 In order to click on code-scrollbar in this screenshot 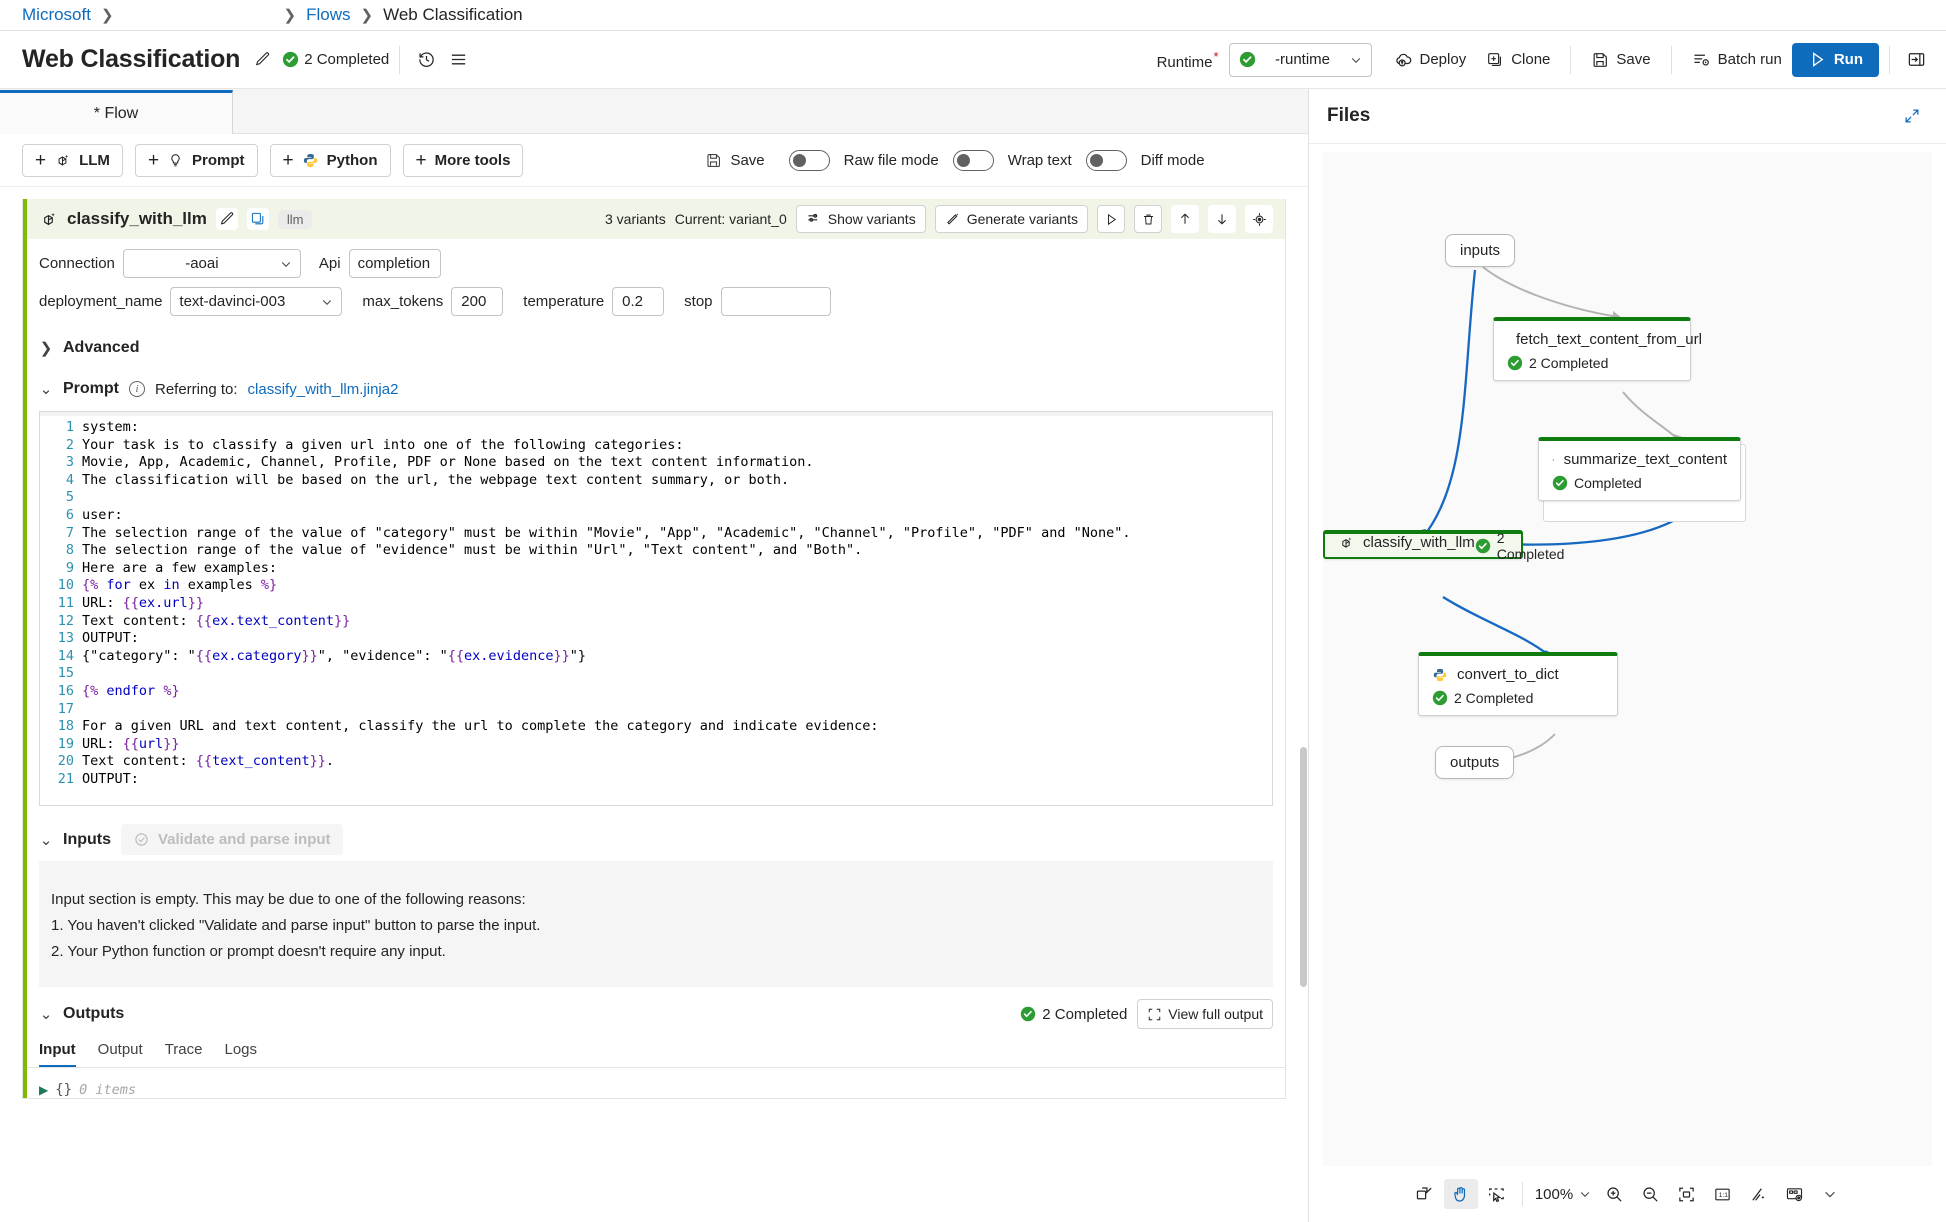, I will do `click(1267, 609)`.